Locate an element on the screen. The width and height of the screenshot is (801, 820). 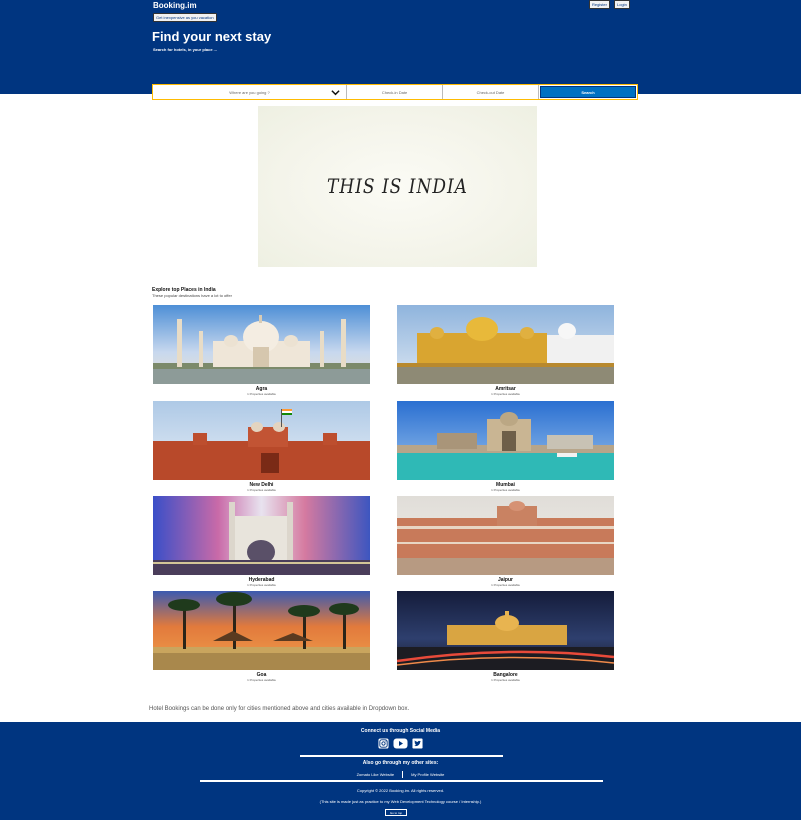
city-card-new-delhi: New Delhi 1 Properties available is located at coordinates (261, 446).